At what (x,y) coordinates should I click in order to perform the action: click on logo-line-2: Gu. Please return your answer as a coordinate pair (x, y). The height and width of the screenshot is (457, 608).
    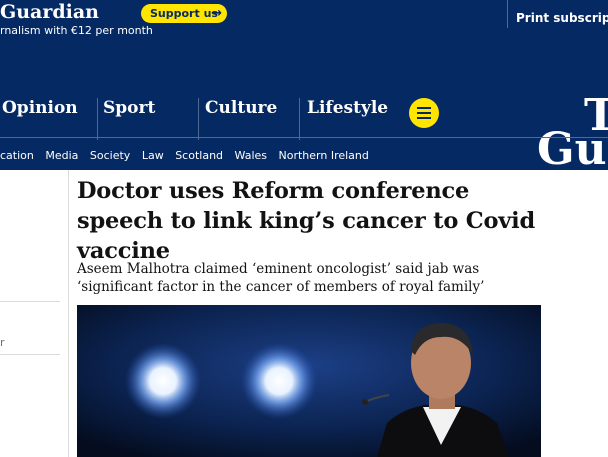
    Looking at the image, I should click on (572, 149).